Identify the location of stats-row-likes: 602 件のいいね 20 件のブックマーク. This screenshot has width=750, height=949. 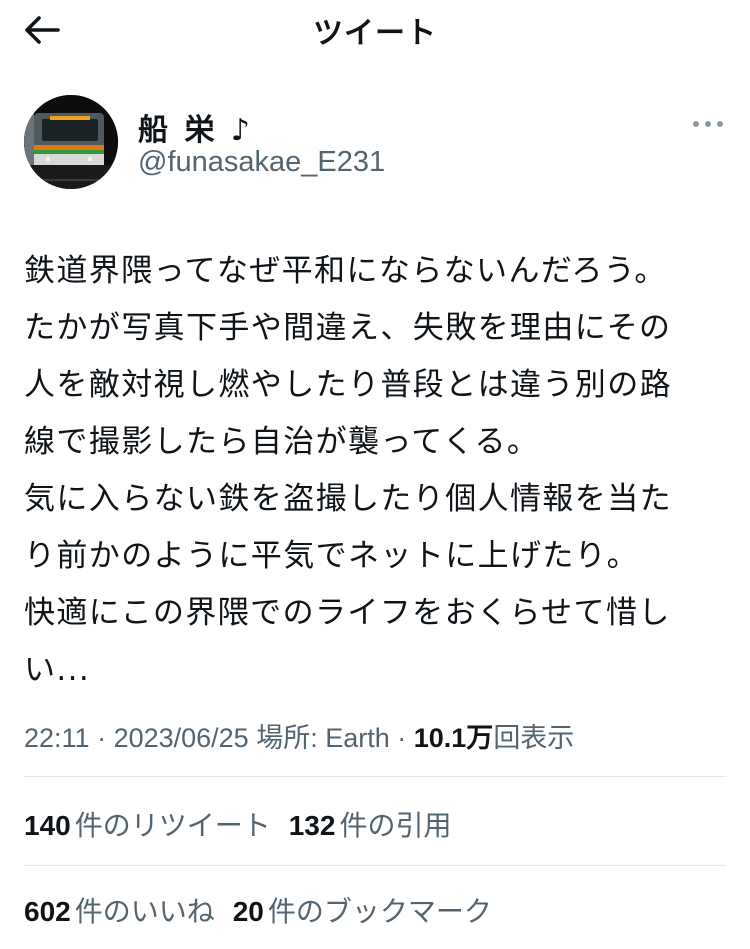
(267, 910).